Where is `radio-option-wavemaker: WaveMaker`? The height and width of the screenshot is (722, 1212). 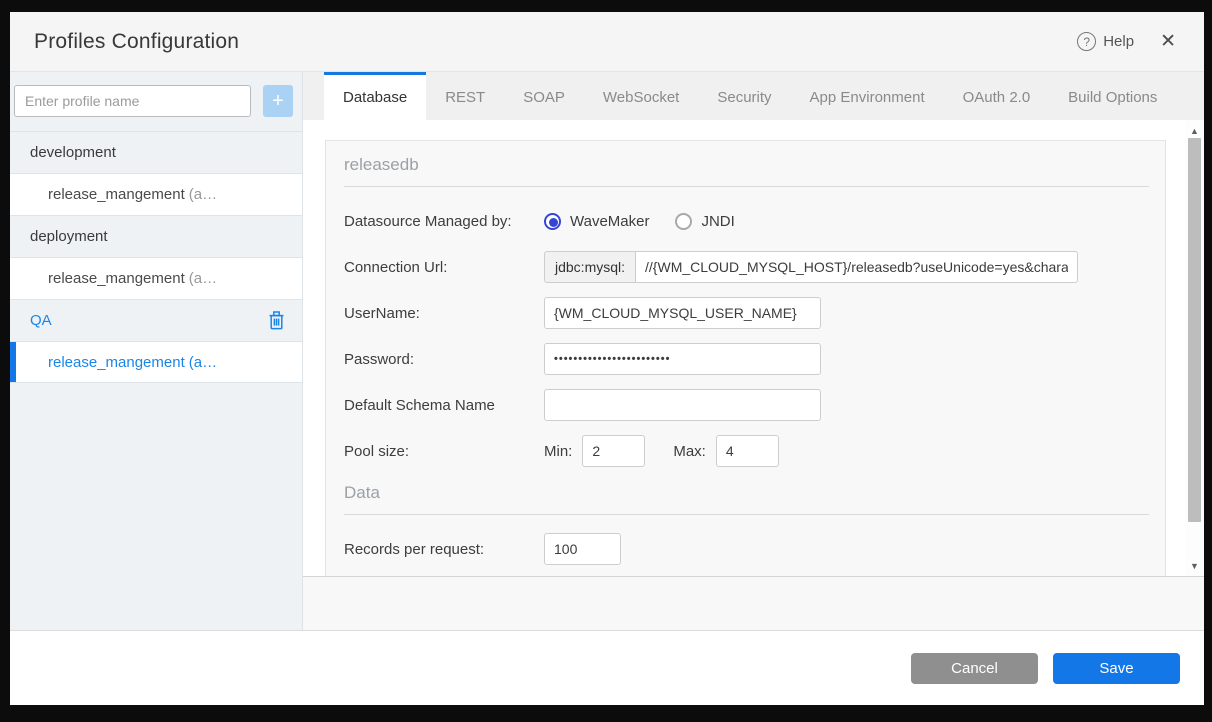 radio-option-wavemaker: WaveMaker is located at coordinates (596, 221).